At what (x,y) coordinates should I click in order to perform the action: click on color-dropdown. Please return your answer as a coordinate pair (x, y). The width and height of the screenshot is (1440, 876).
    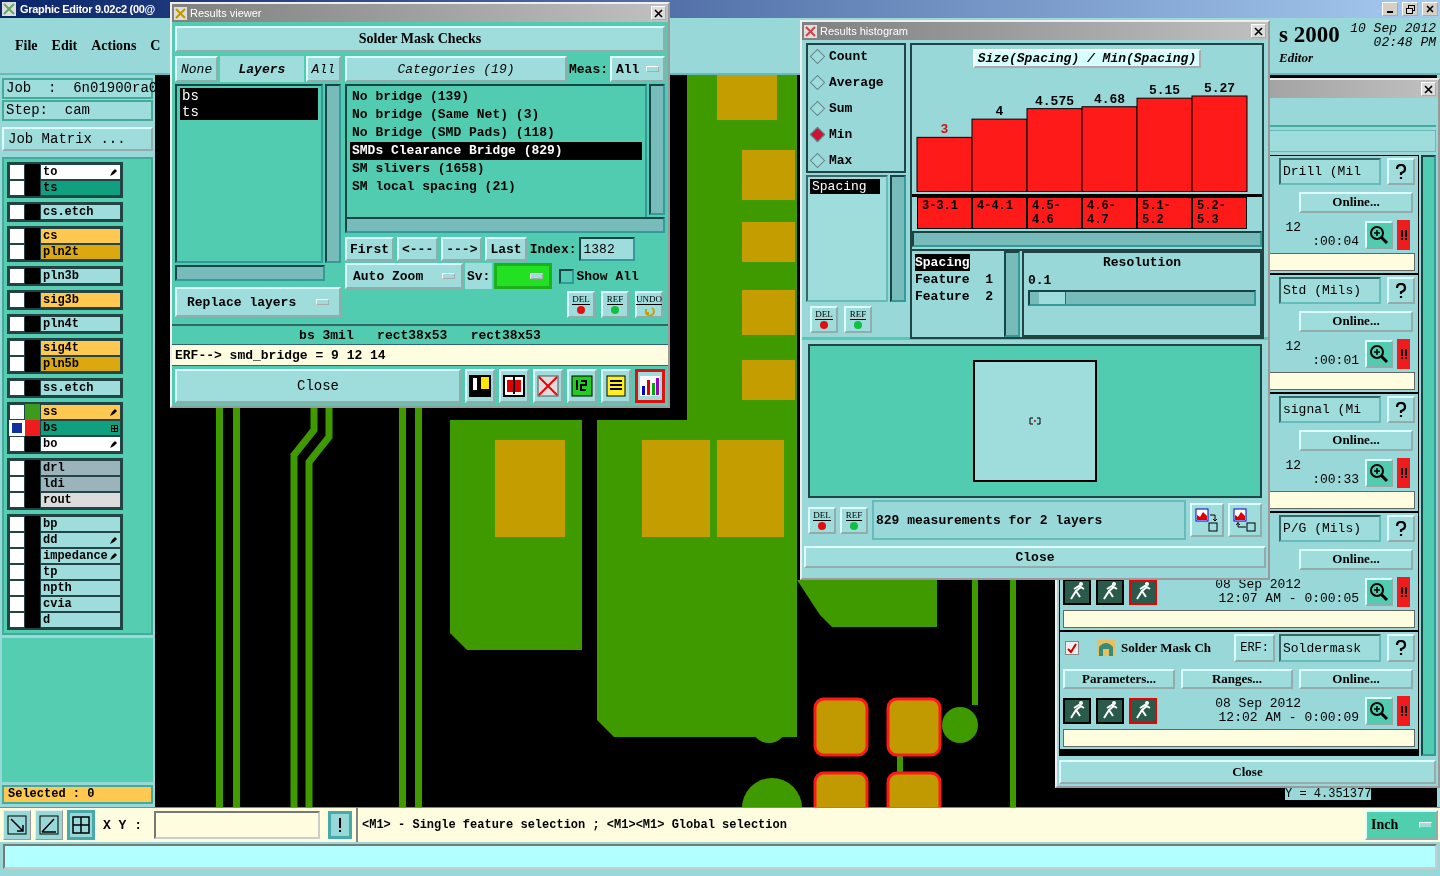
    Looking at the image, I should click on (523, 276).